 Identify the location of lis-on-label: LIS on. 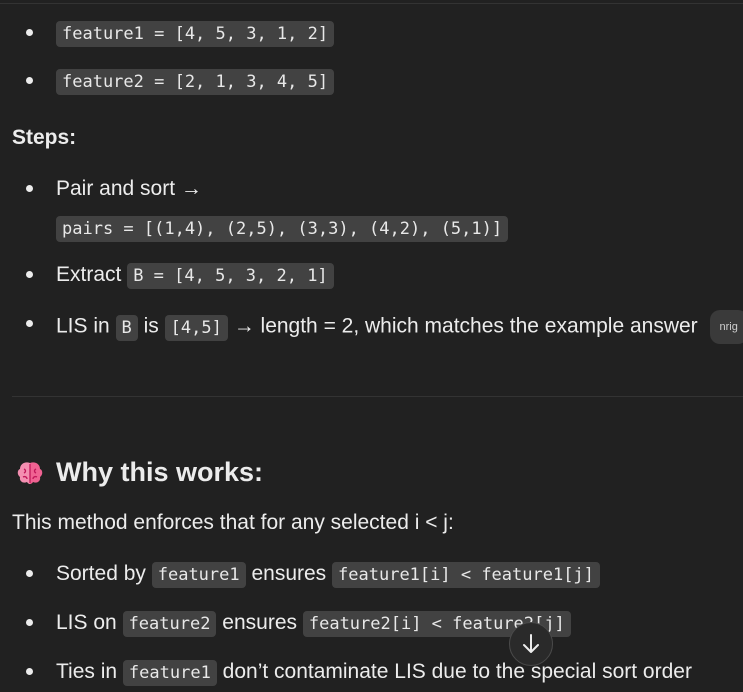
(86, 622).